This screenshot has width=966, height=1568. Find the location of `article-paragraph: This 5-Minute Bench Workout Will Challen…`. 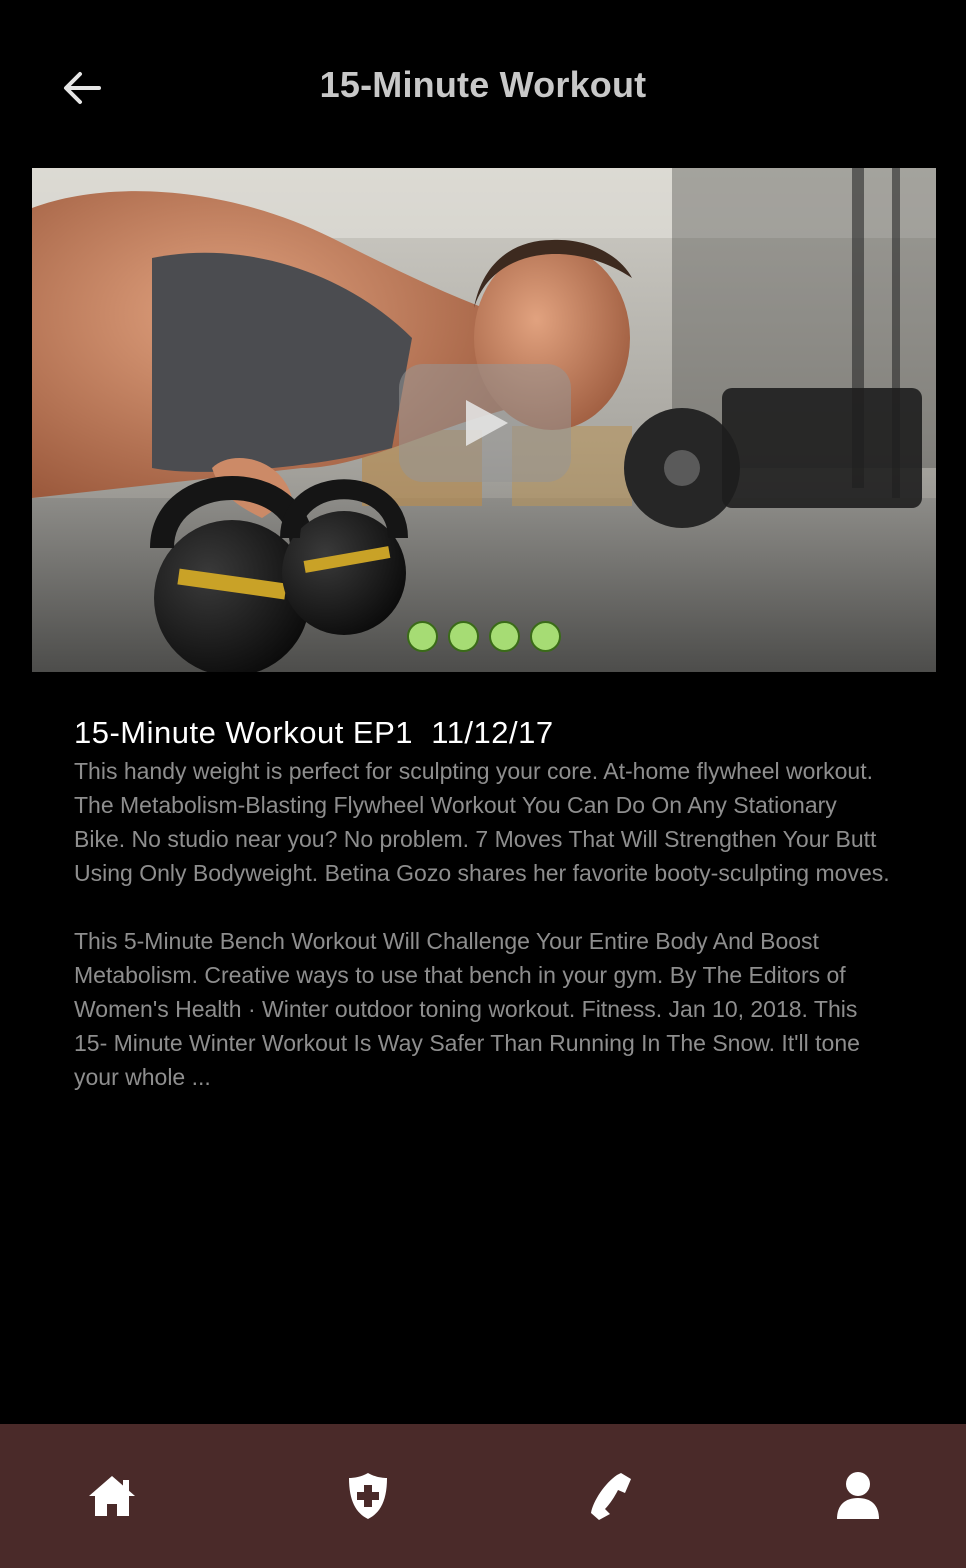

article-paragraph: This 5-Minute Bench Workout Will Challen… is located at coordinates (467, 1009).